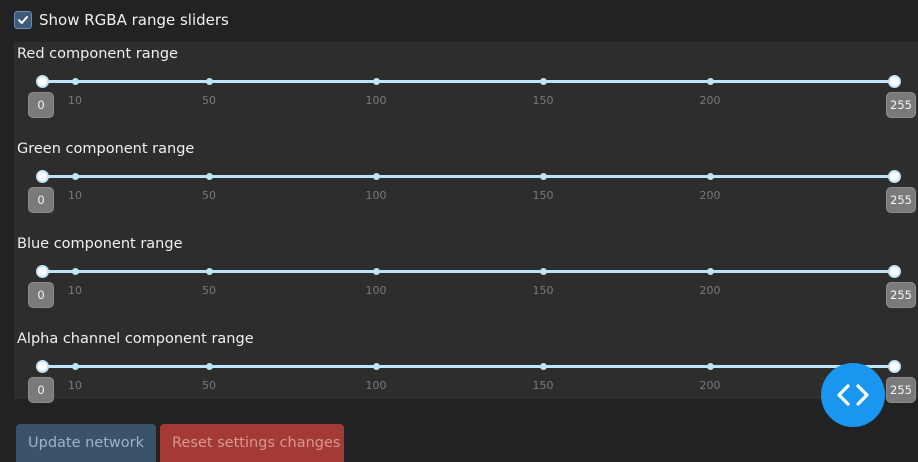  What do you see at coordinates (100, 244) in the screenshot?
I see `slider-title: Blue component range` at bounding box center [100, 244].